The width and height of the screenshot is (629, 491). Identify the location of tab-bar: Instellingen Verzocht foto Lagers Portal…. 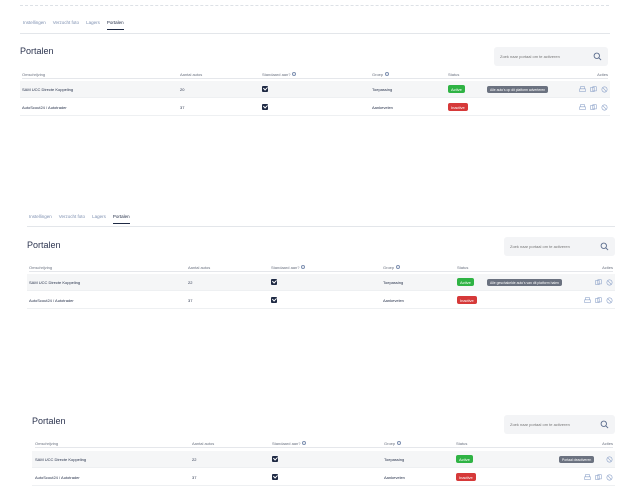
(79, 219).